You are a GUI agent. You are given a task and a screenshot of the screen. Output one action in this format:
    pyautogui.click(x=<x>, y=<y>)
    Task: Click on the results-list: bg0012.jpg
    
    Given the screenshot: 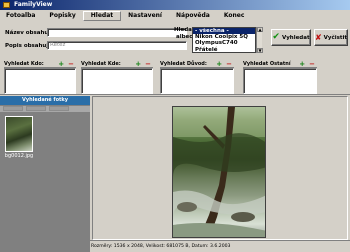 What is the action you would take?
    pyautogui.click(x=45, y=182)
    